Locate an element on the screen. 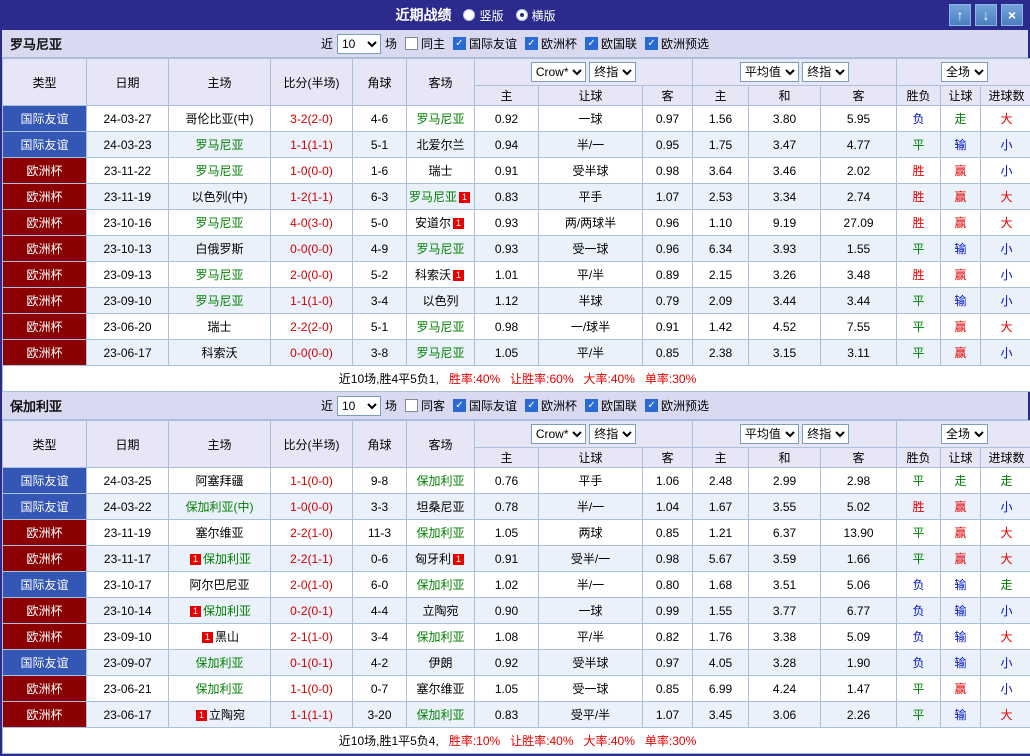  handicap-odds: 0.96 is located at coordinates (668, 249).